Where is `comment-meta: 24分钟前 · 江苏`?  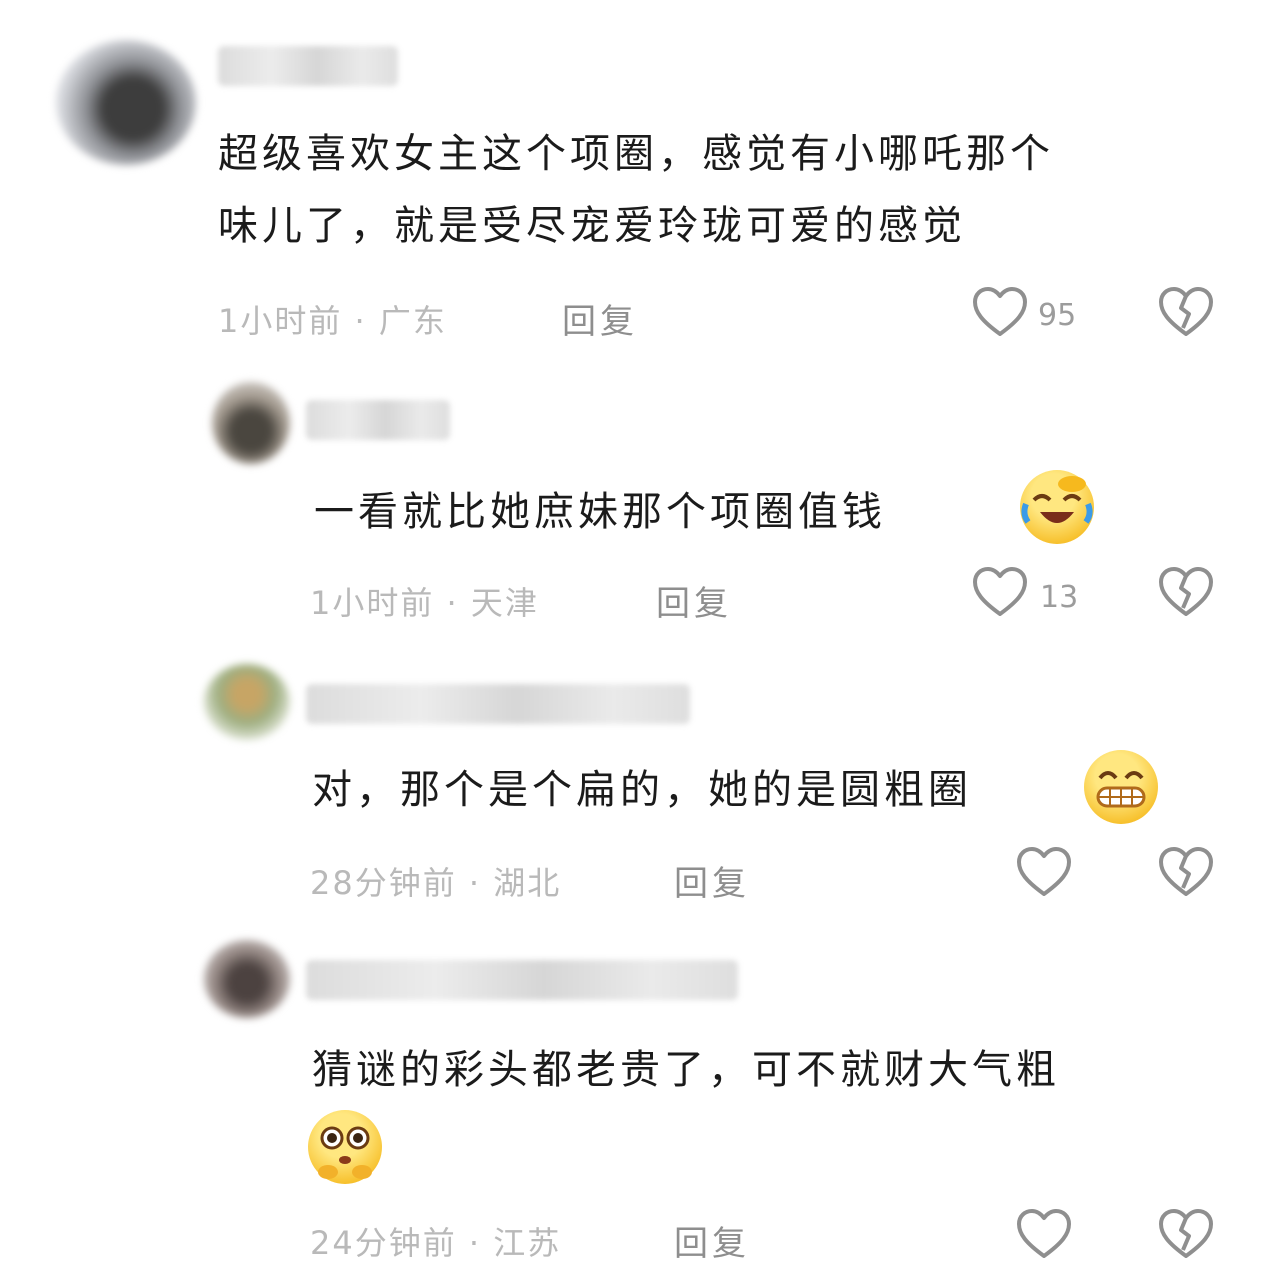 comment-meta: 24分钟前 · 江苏 is located at coordinates (436, 1243).